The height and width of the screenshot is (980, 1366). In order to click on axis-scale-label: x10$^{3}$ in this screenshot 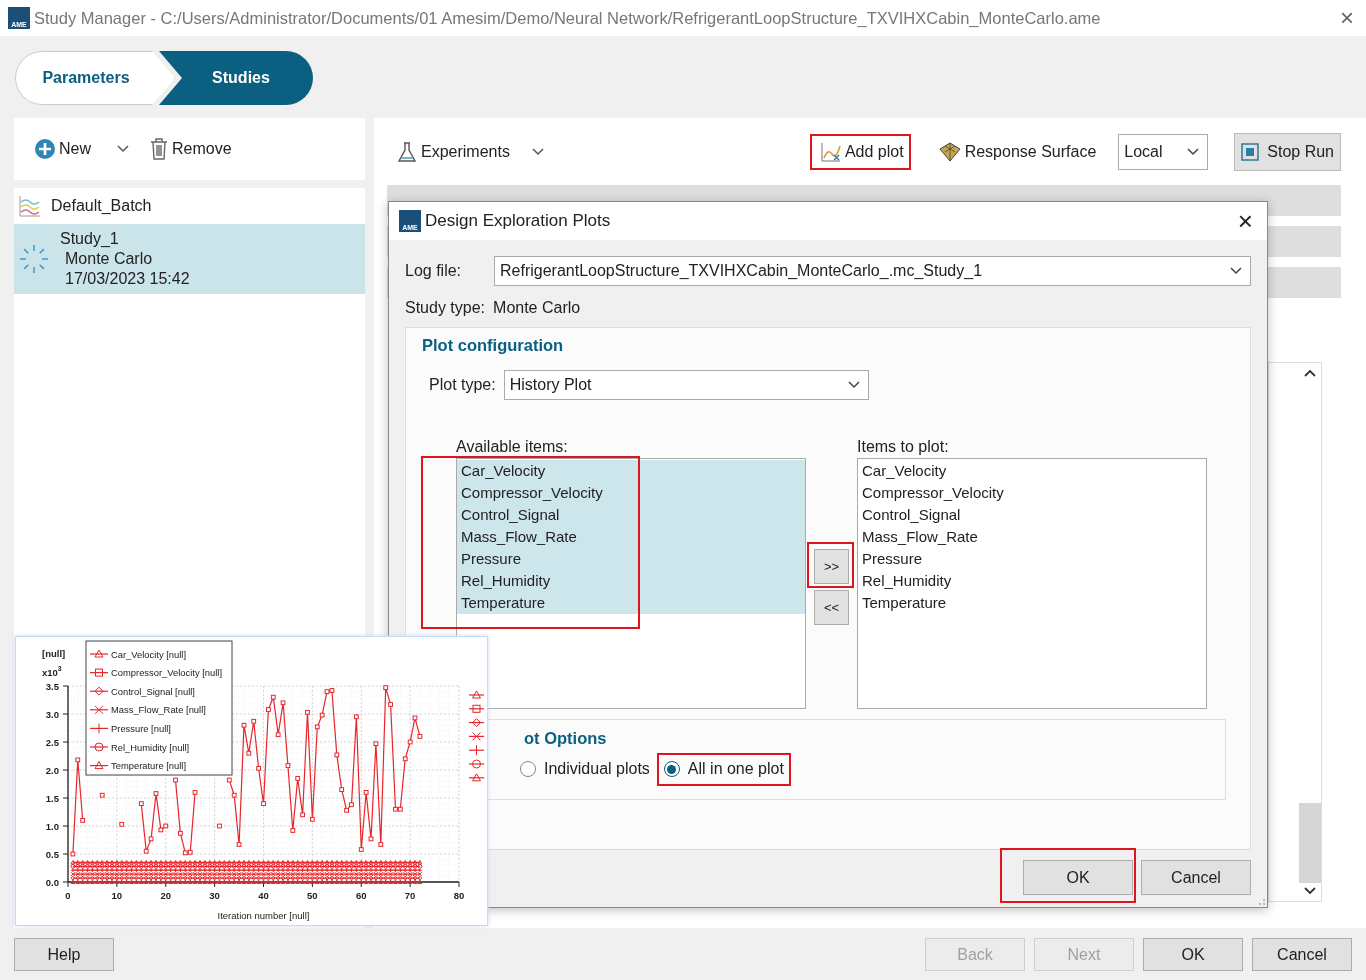, I will do `click(52, 671)`.